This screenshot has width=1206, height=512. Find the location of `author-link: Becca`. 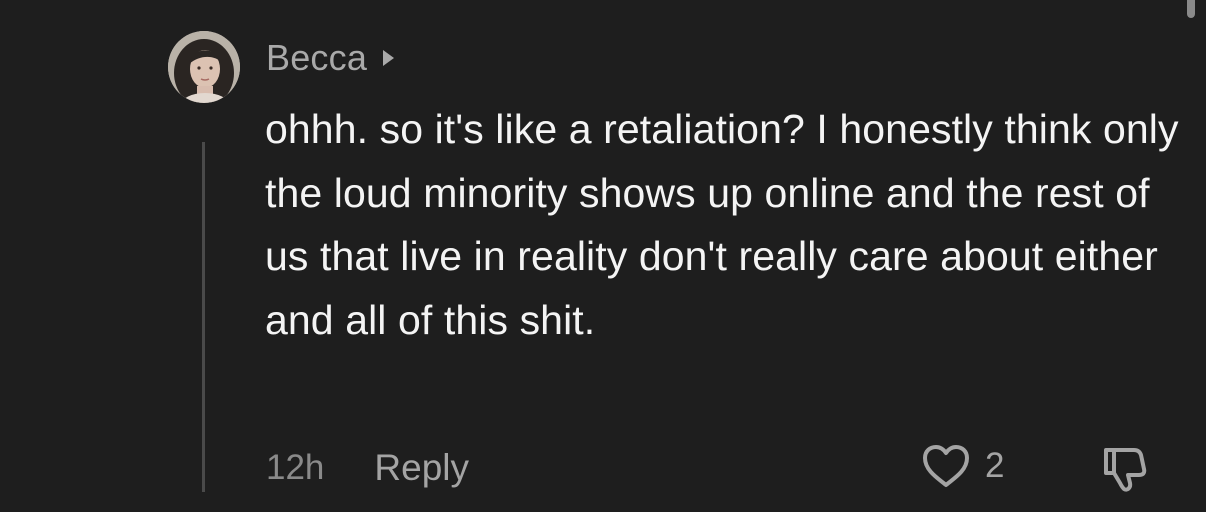

author-link: Becca is located at coordinates (330, 58).